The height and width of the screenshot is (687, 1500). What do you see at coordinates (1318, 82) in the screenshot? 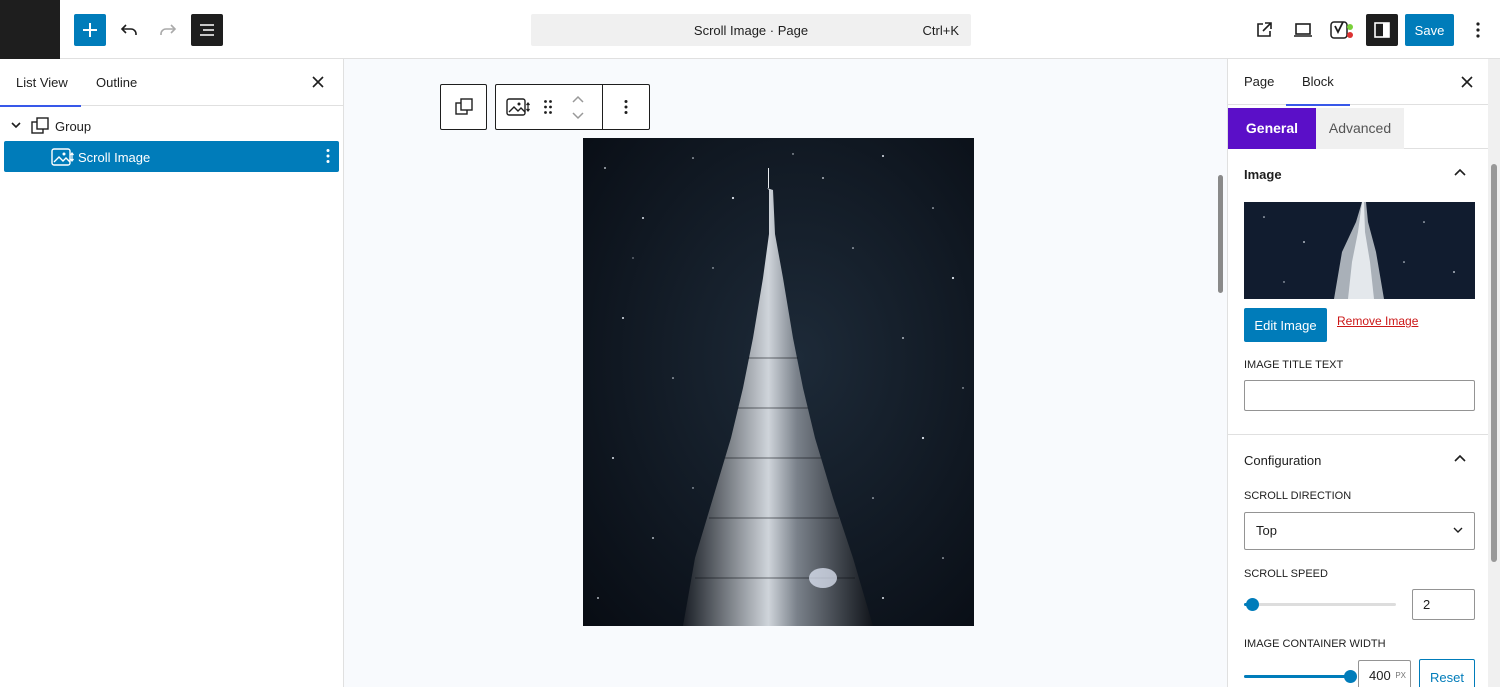
I see `tab-block: Block` at bounding box center [1318, 82].